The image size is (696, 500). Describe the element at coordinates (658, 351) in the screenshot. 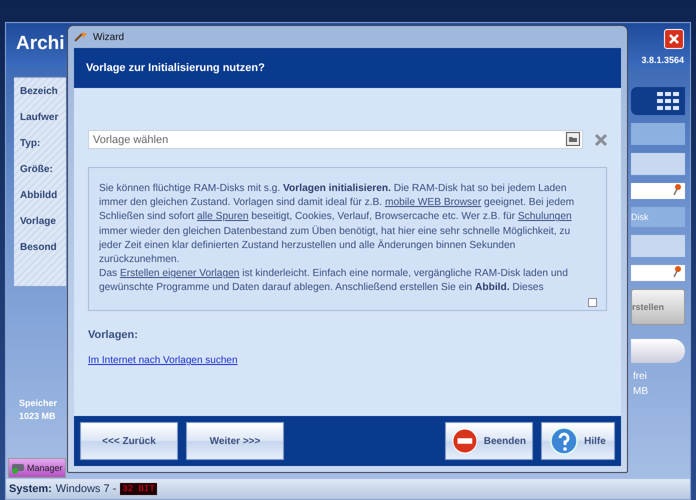

I see `memory-bar` at that location.